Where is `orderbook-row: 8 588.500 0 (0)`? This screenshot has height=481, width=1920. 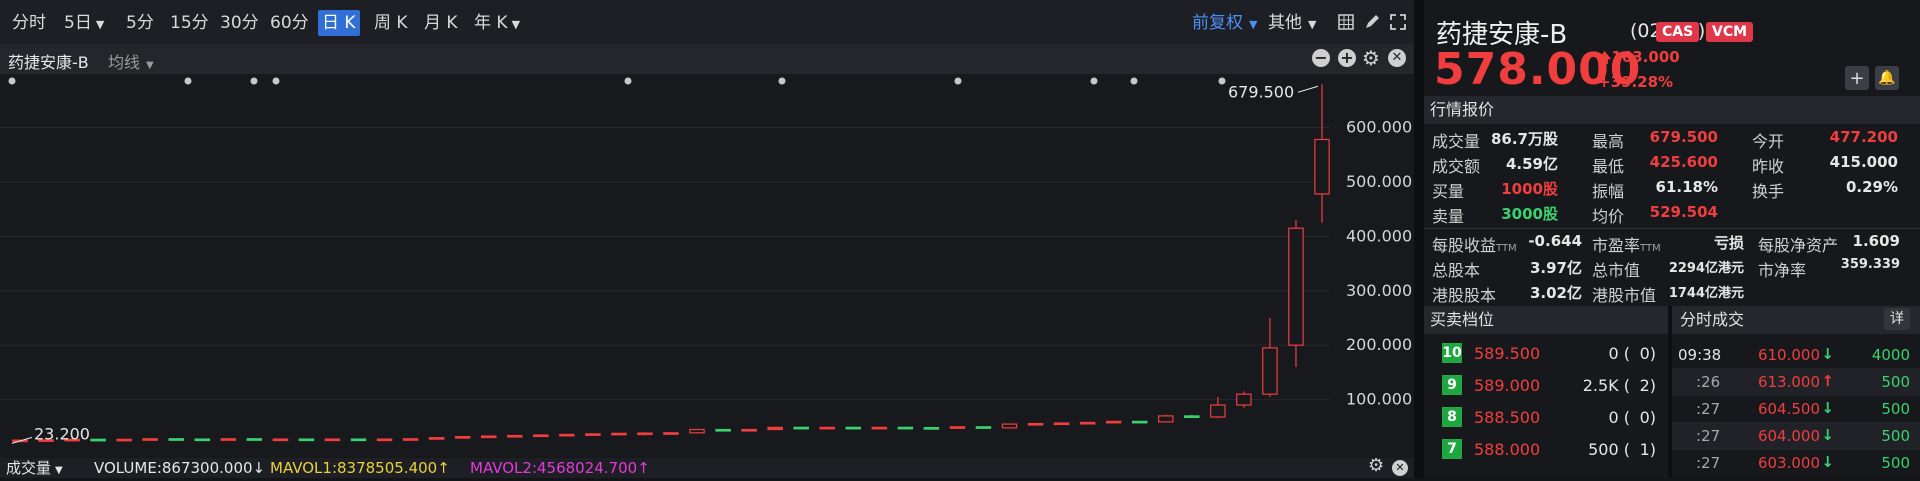
orderbook-row: 8 588.500 0 (0) is located at coordinates (1546, 418).